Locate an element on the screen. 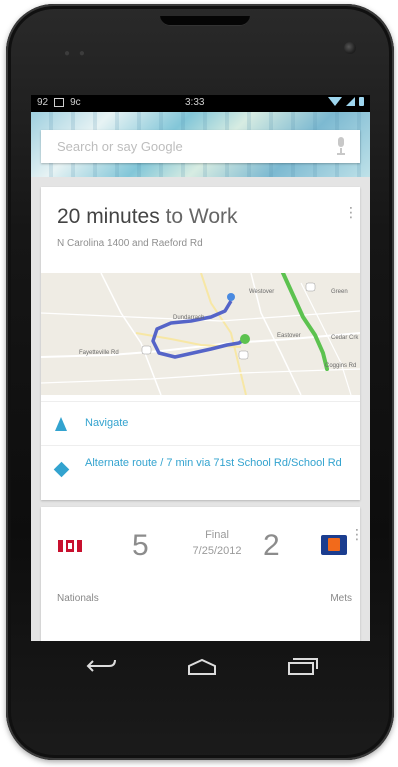 The width and height of the screenshot is (398, 767). route-diamond-icon is located at coordinates (61, 469).